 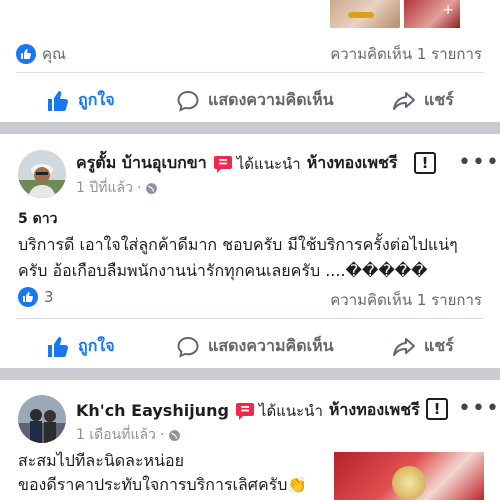 What do you see at coordinates (49, 297) in the screenshot?
I see `likes-count: 3` at bounding box center [49, 297].